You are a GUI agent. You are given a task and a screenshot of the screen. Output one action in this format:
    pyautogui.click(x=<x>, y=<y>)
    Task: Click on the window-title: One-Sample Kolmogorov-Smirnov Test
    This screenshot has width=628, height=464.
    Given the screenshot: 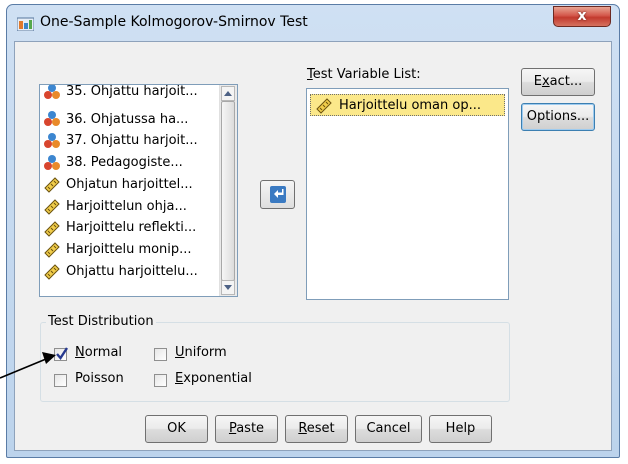 What is the action you would take?
    pyautogui.click(x=174, y=22)
    